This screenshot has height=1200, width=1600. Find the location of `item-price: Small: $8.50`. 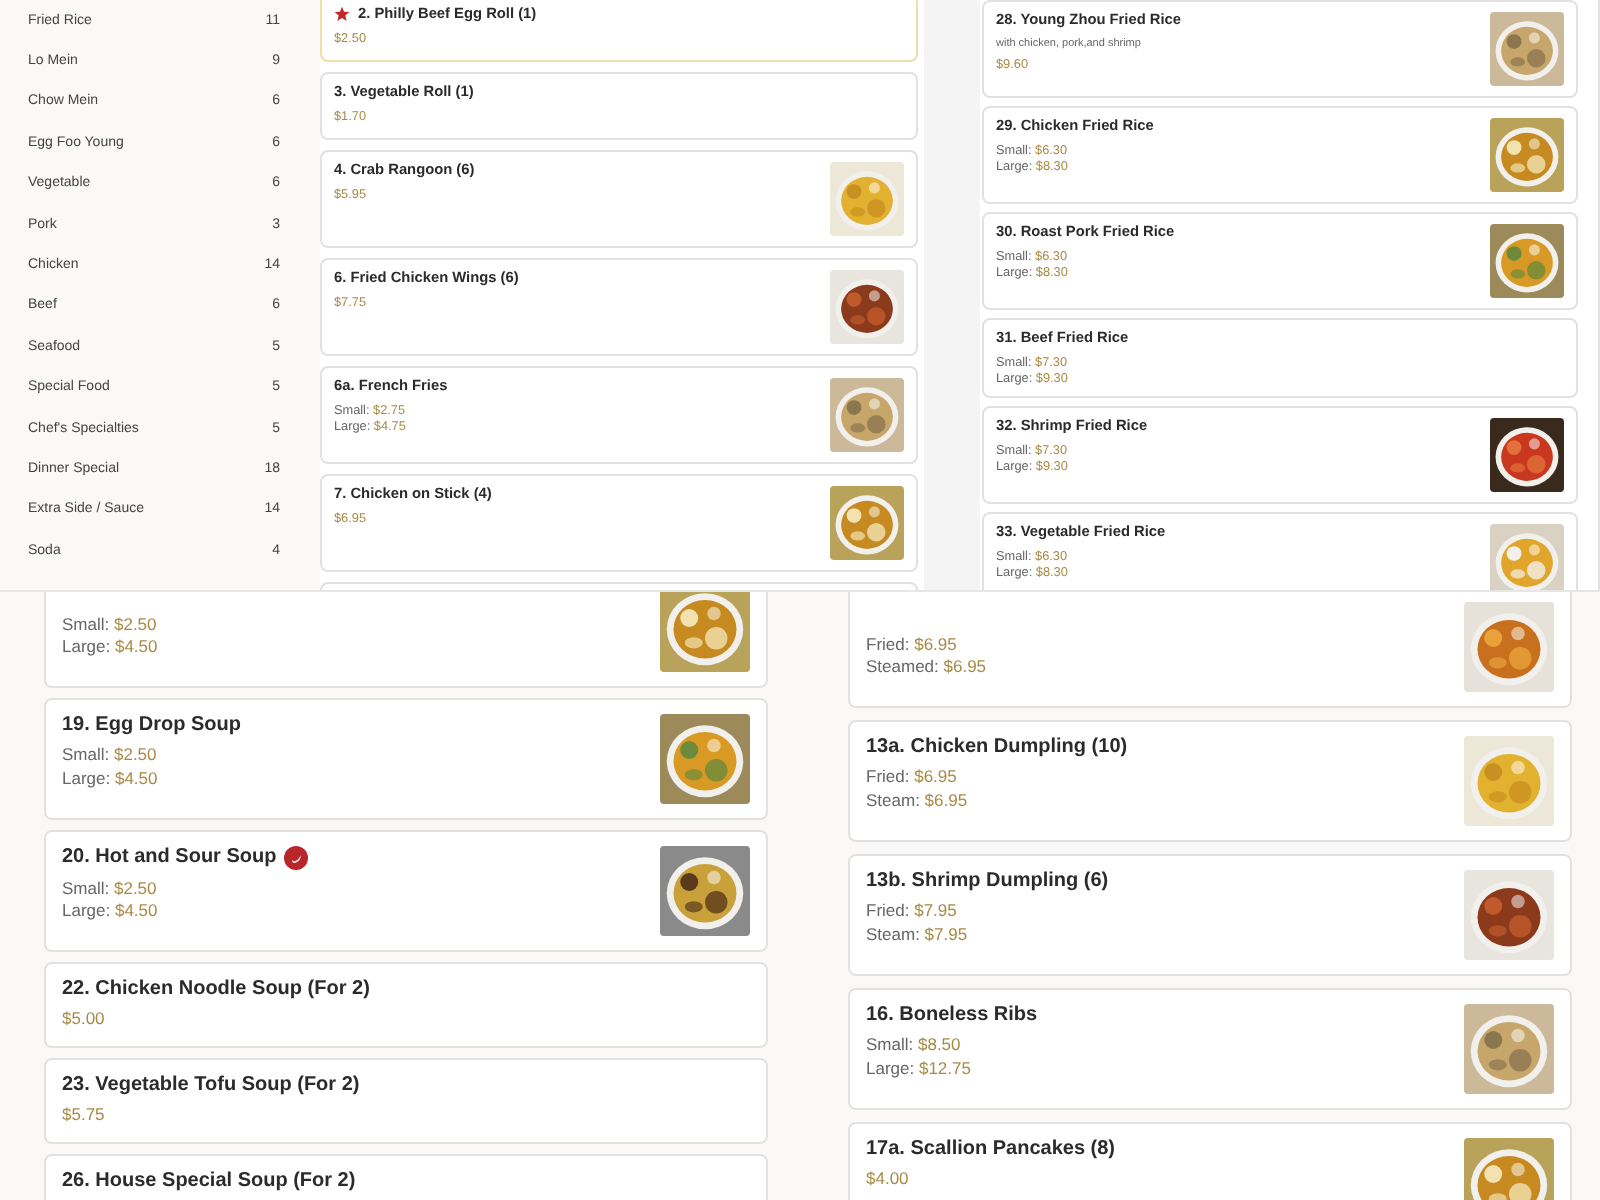

item-price: Small: $8.50 is located at coordinates (914, 1046).